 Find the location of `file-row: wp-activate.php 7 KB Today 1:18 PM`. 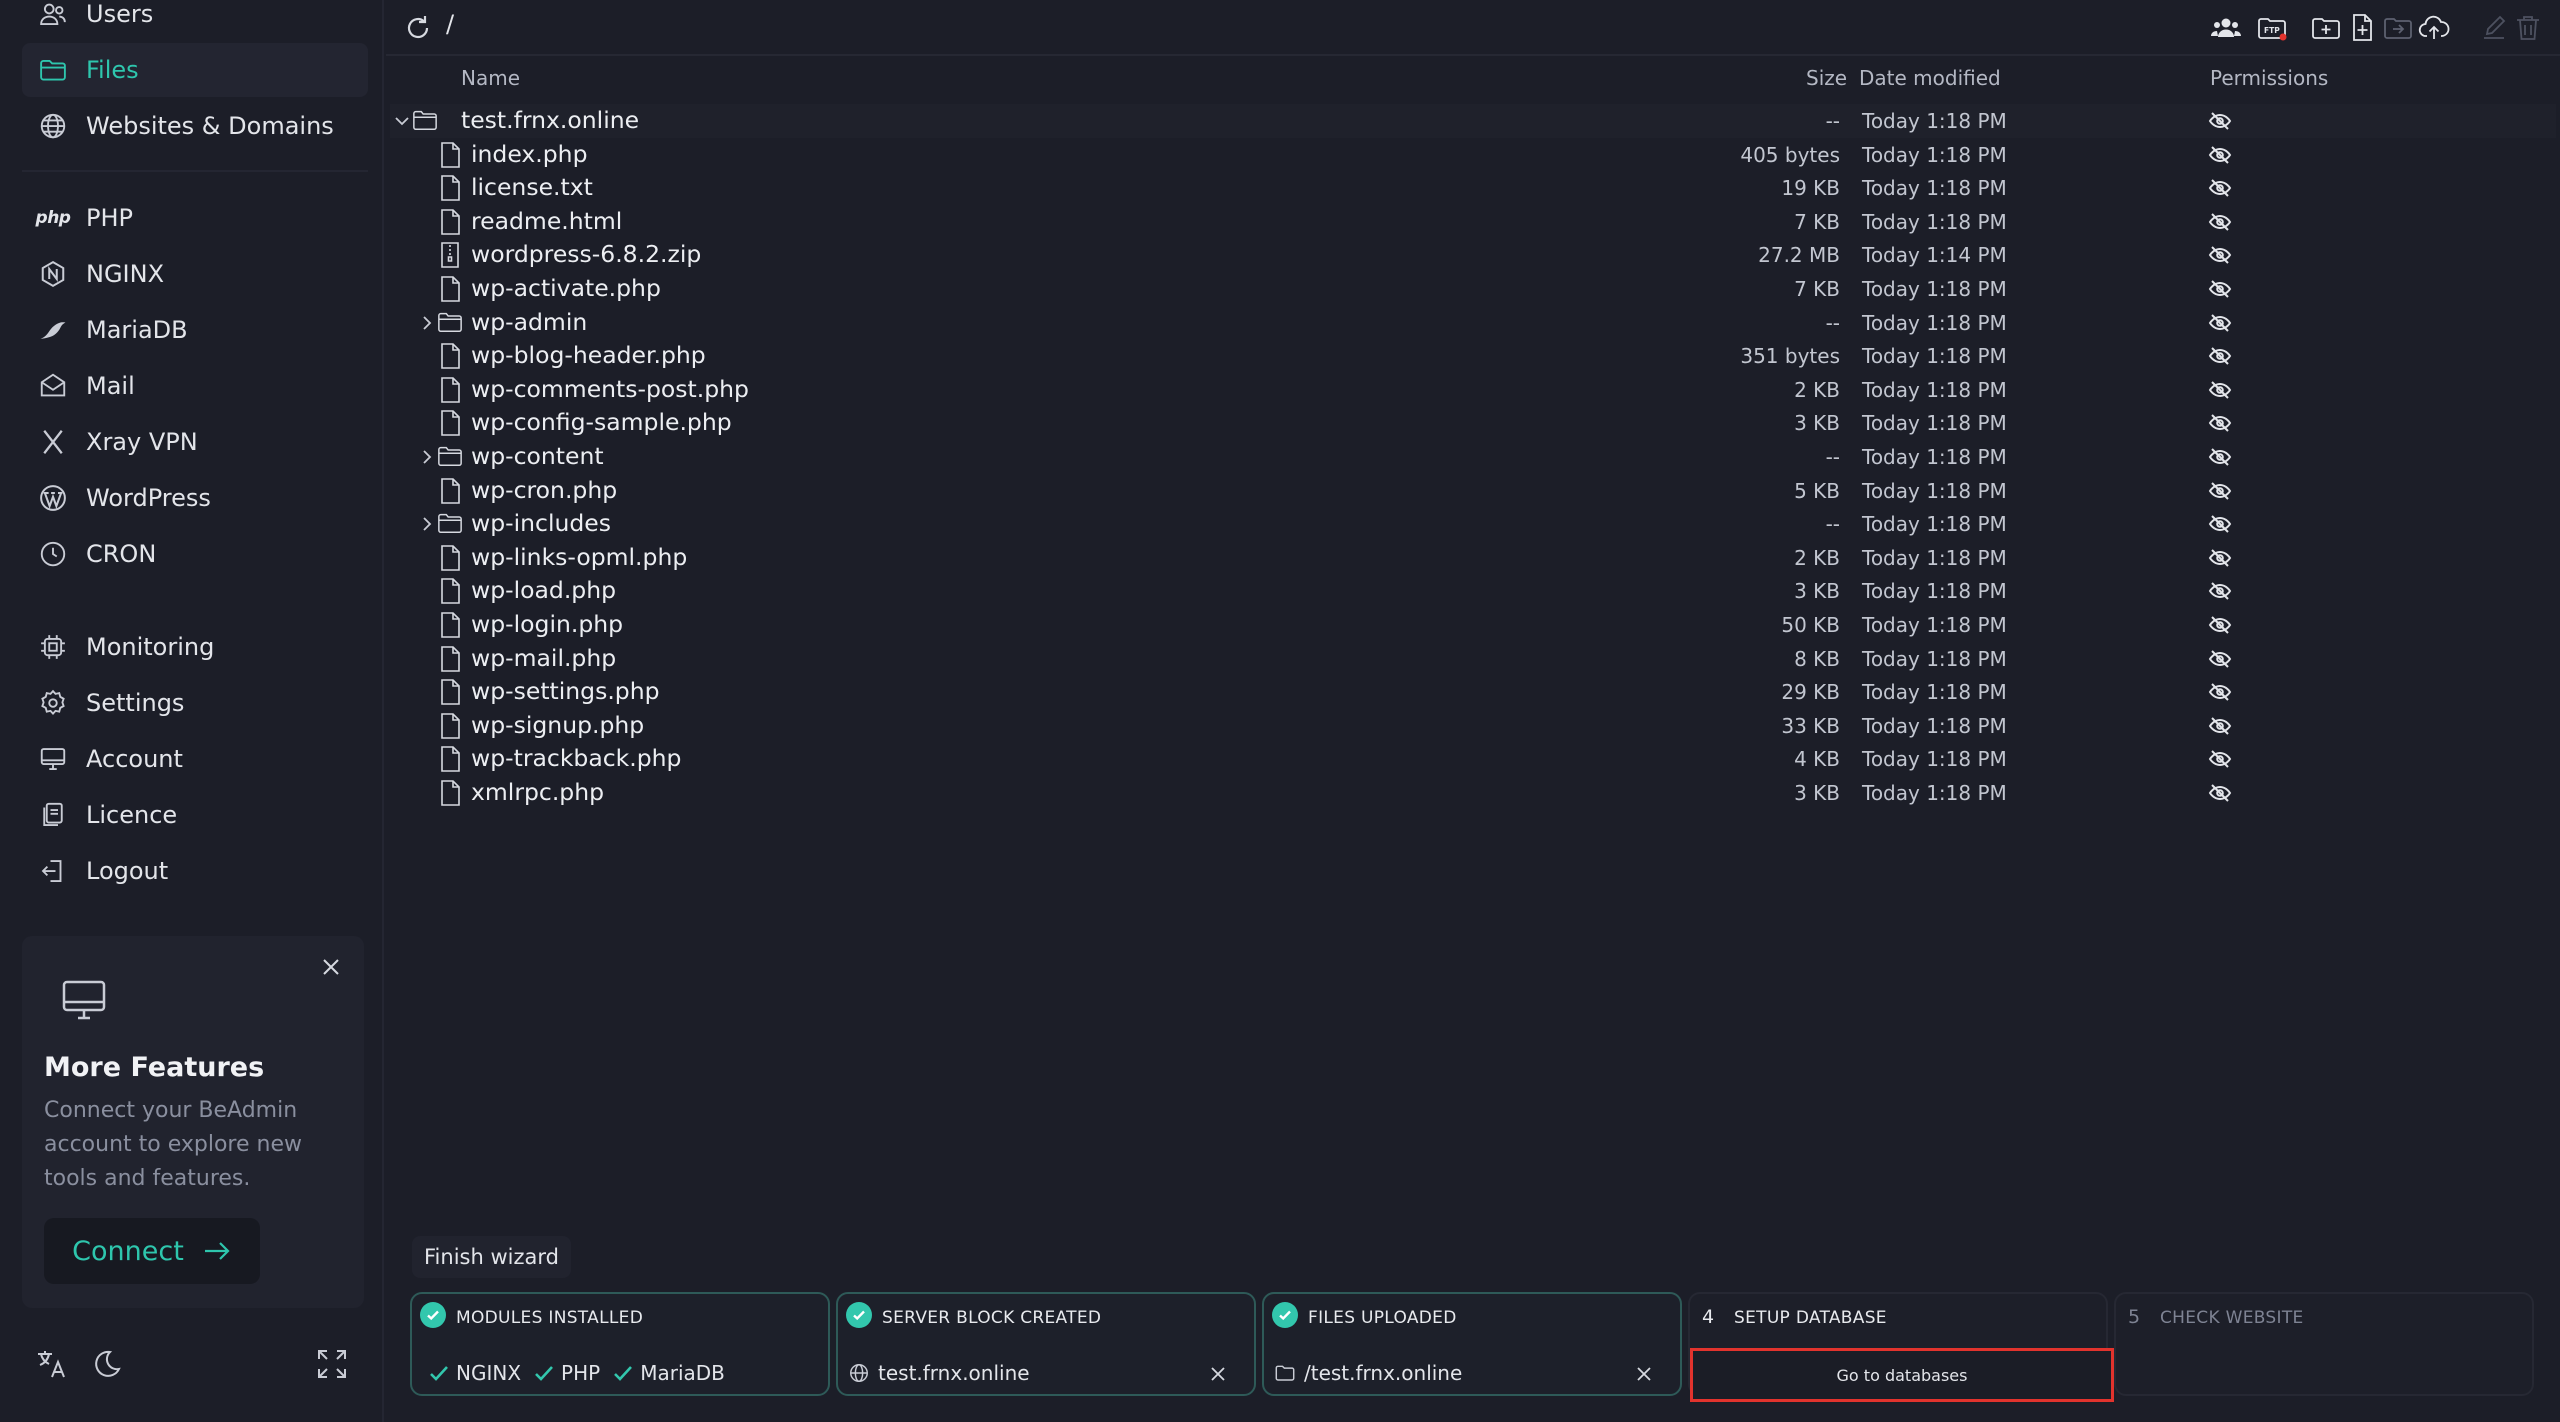

file-row: wp-activate.php 7 KB Today 1:18 PM is located at coordinates (1473, 289).